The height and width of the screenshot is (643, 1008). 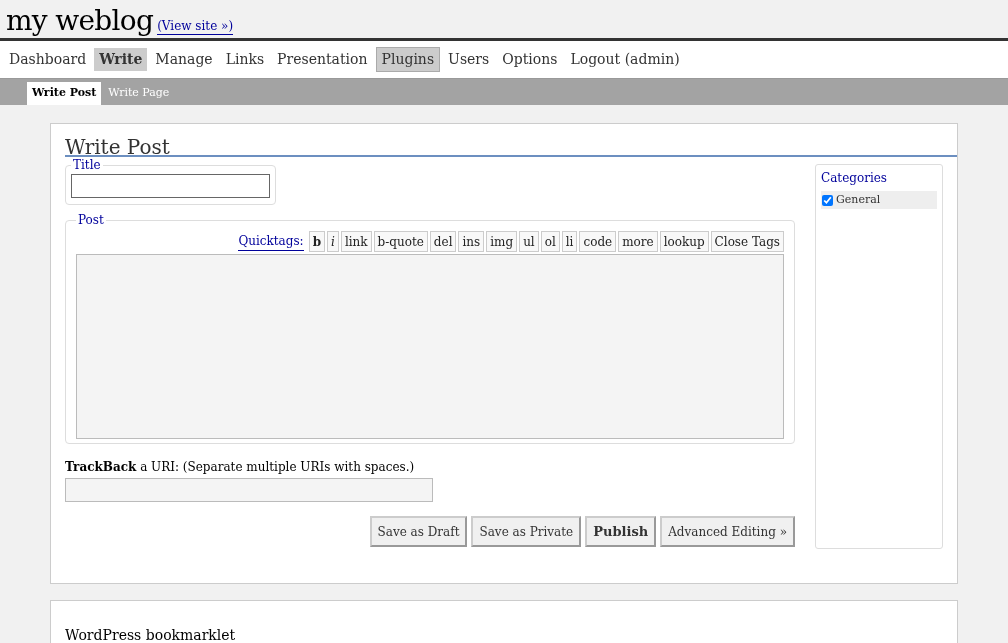 What do you see at coordinates (245, 59) in the screenshot?
I see `nav-tab: Links` at bounding box center [245, 59].